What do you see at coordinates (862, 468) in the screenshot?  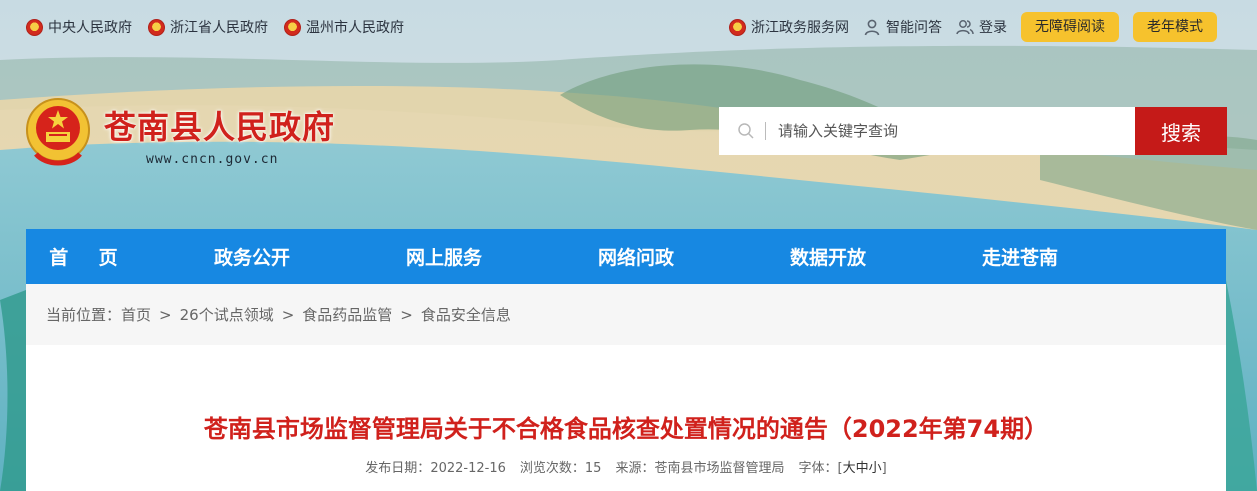 I see `font-size-medium: 中` at bounding box center [862, 468].